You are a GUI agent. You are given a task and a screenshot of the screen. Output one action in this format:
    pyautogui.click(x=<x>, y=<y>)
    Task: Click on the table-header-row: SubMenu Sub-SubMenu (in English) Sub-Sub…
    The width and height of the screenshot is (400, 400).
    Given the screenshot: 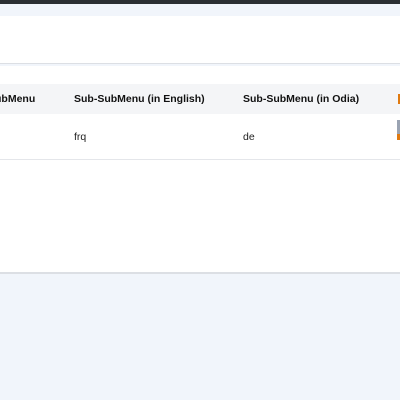 What is the action you would take?
    pyautogui.click(x=200, y=99)
    